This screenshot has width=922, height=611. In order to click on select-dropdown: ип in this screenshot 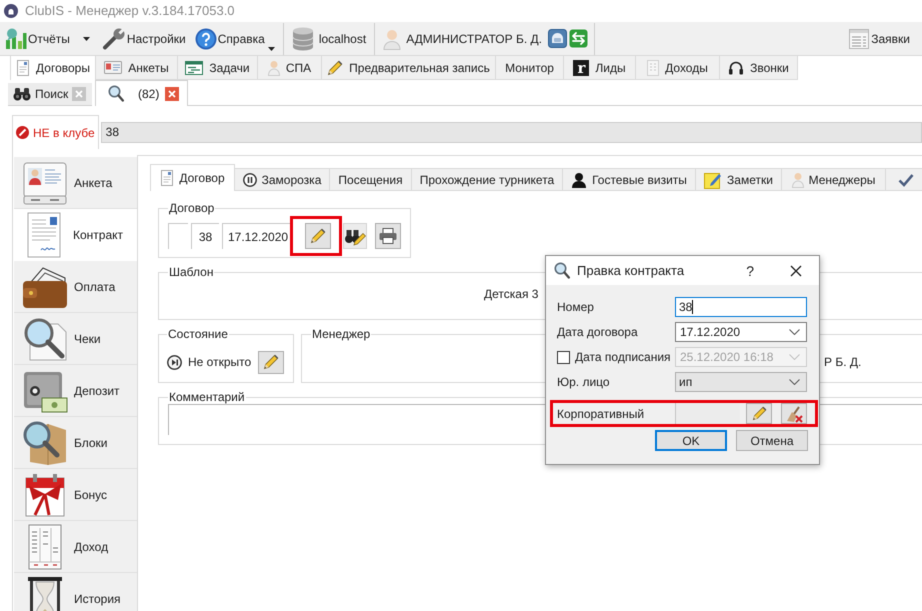, I will do `click(741, 382)`.